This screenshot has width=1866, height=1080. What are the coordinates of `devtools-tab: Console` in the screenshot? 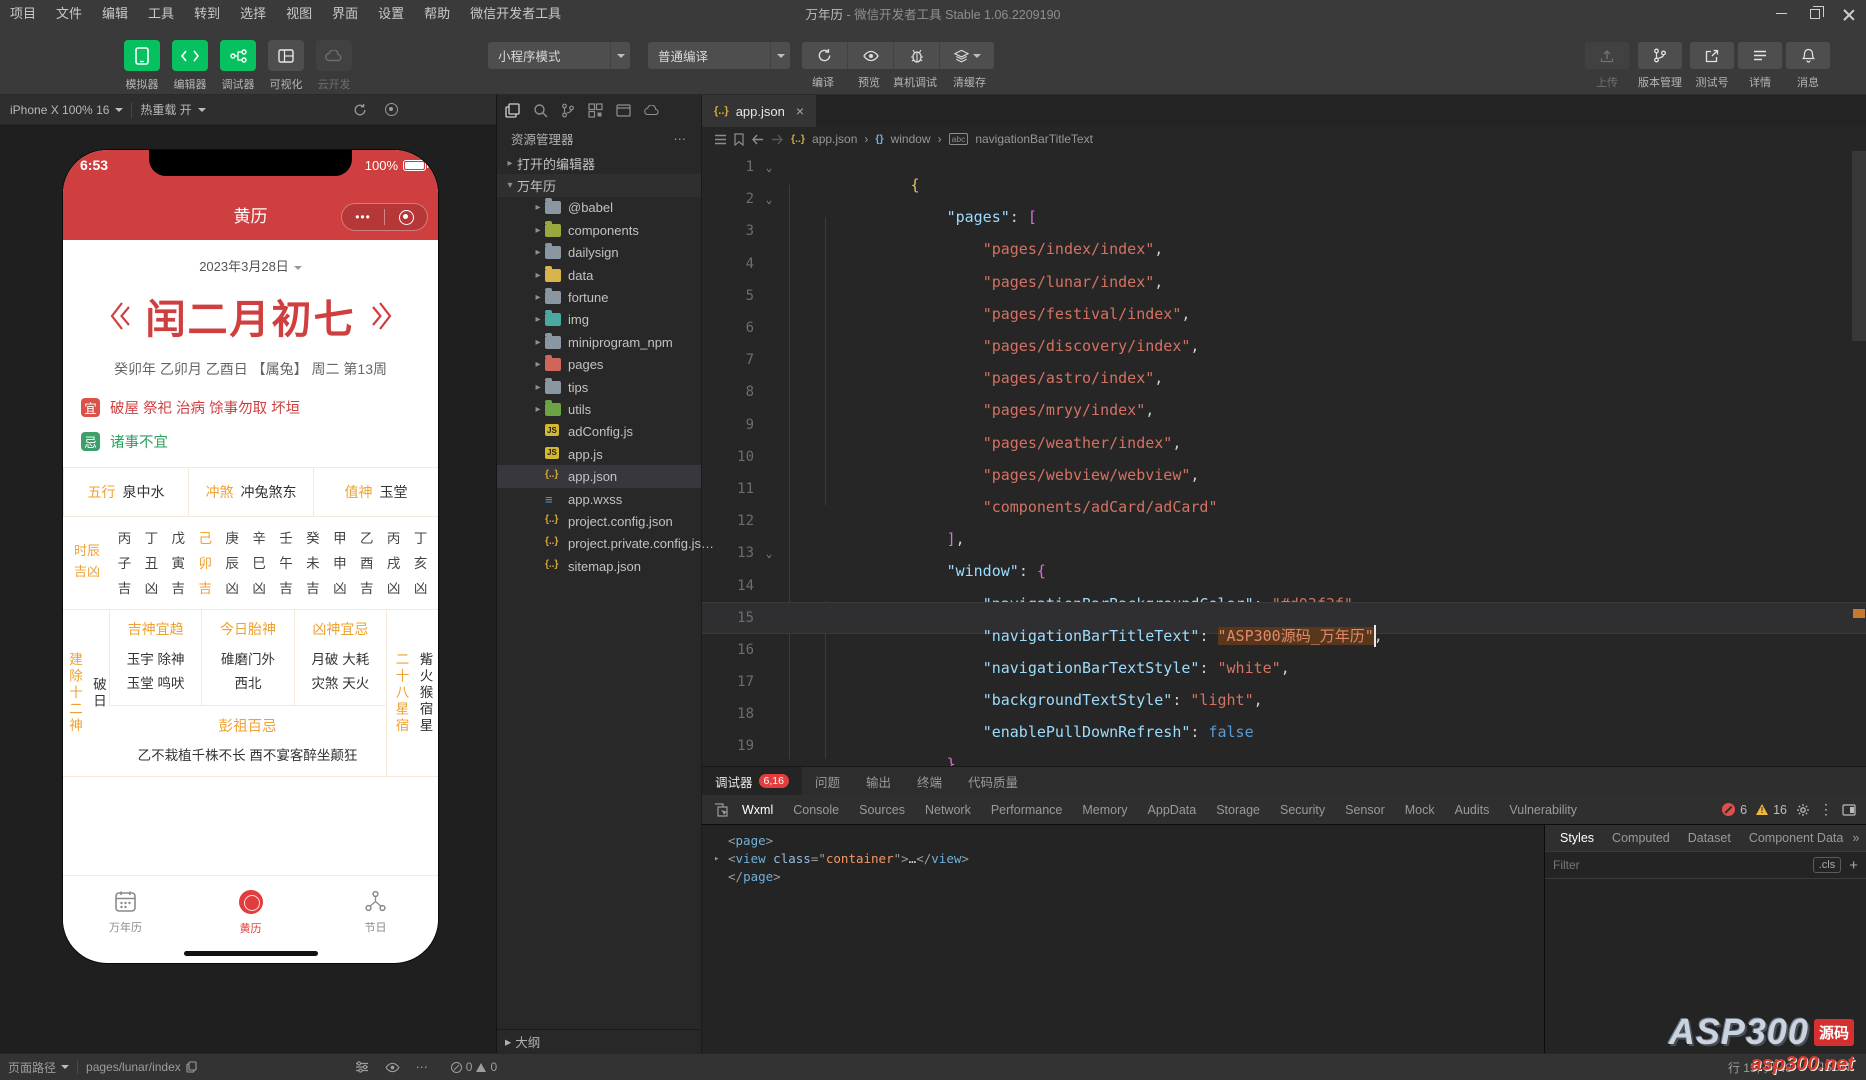 It's located at (816, 810).